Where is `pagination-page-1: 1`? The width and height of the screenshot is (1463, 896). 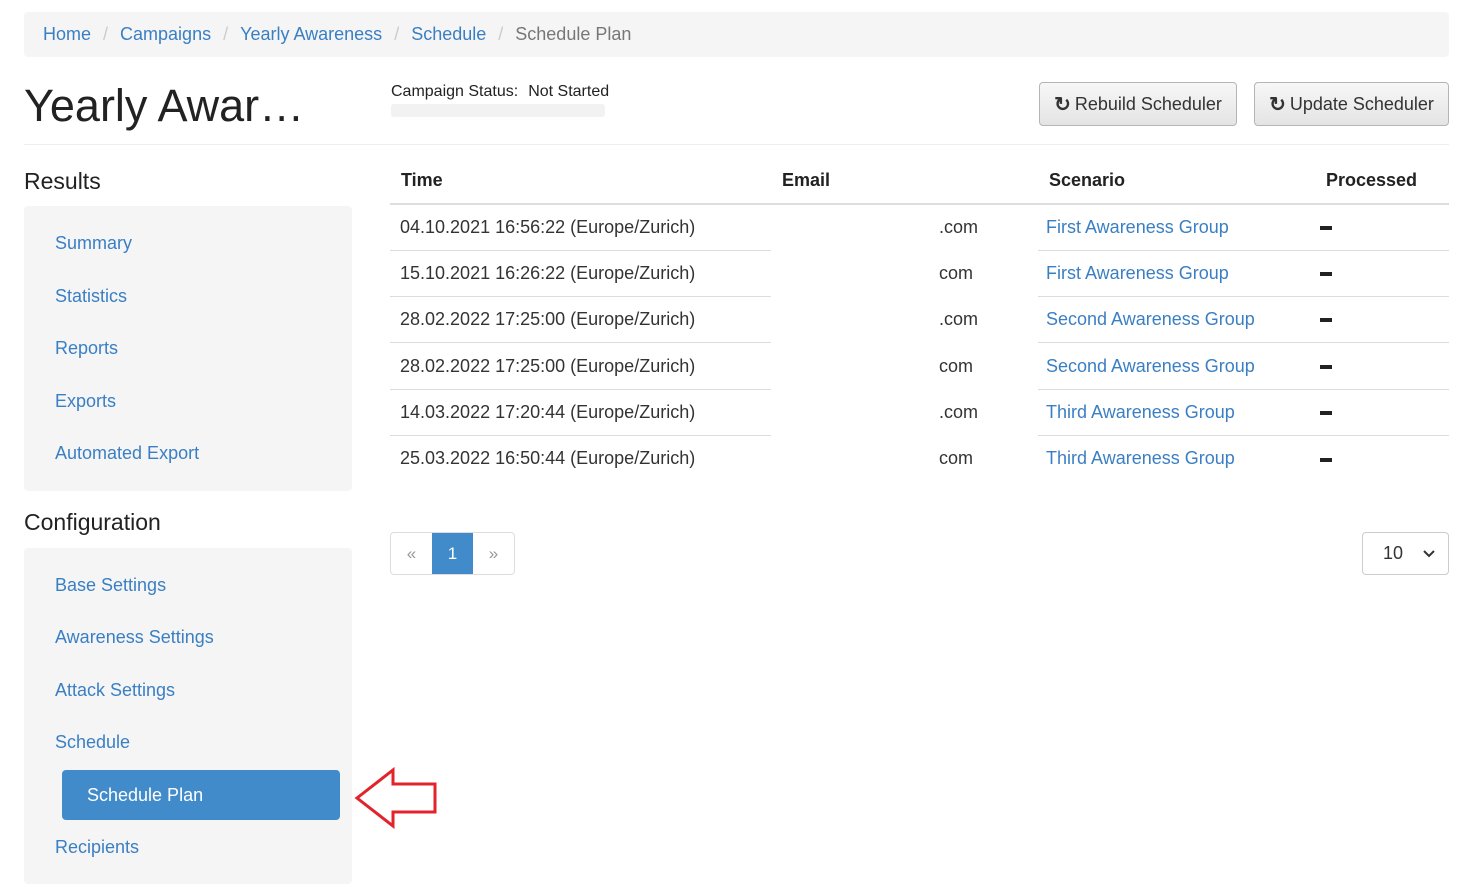
pagination-page-1: 1 is located at coordinates (452, 553).